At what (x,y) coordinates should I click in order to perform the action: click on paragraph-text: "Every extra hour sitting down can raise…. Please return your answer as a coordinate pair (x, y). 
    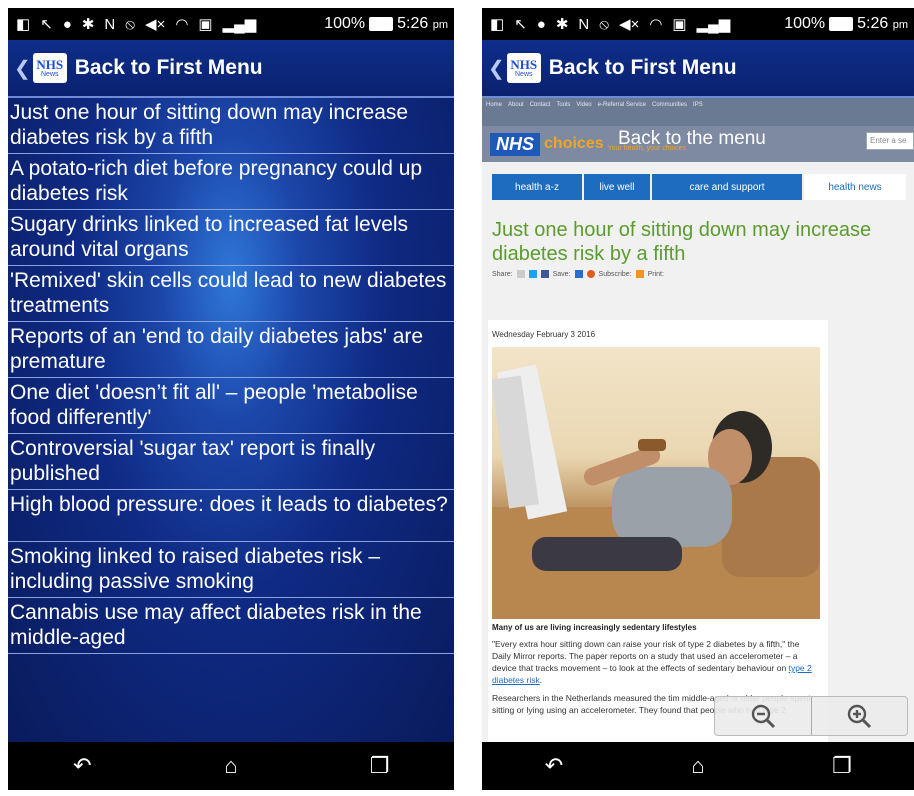
    Looking at the image, I should click on (646, 656).